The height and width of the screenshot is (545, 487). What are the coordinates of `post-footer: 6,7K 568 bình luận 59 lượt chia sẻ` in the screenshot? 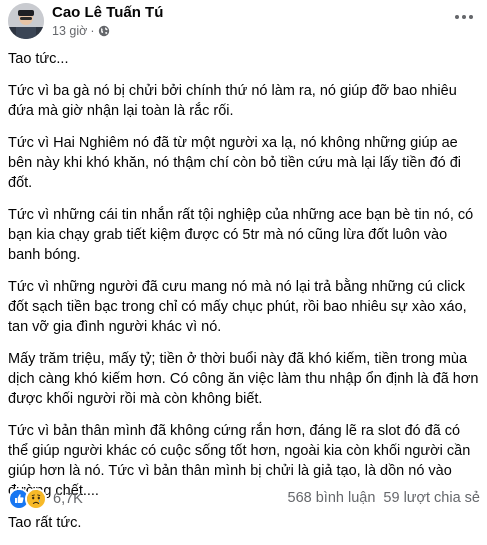 It's located at (245, 500).